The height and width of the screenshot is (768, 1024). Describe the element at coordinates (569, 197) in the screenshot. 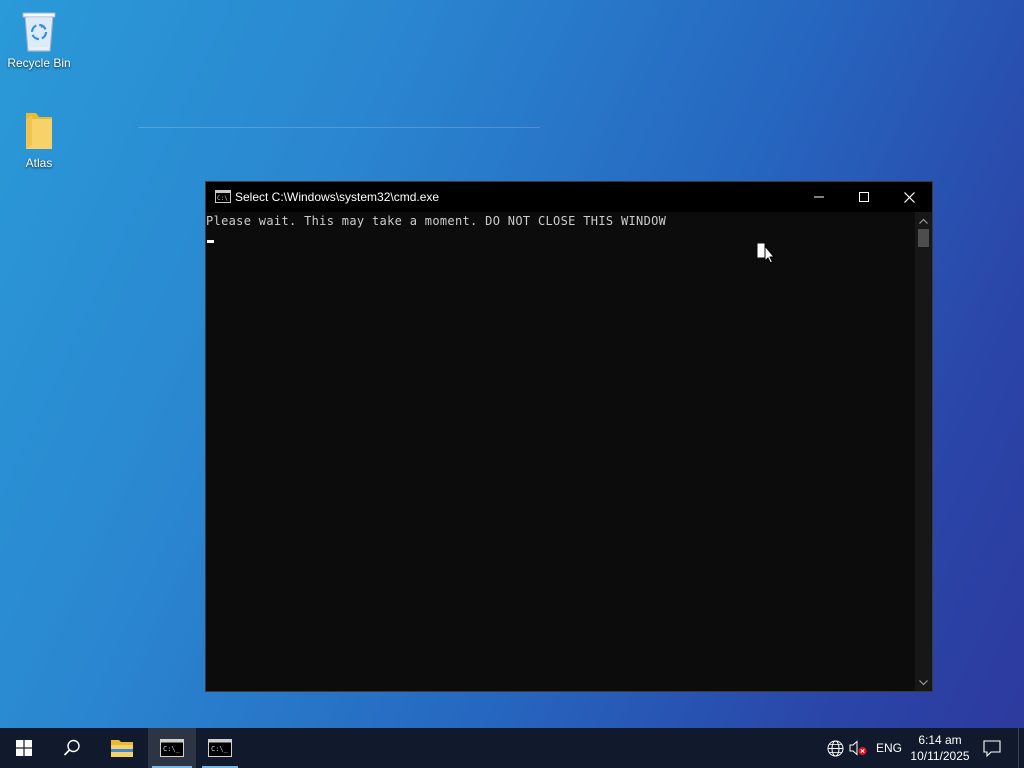

I see `window-titlebar: C:\ Select C:\Windows\system32\cmd.exe` at that location.